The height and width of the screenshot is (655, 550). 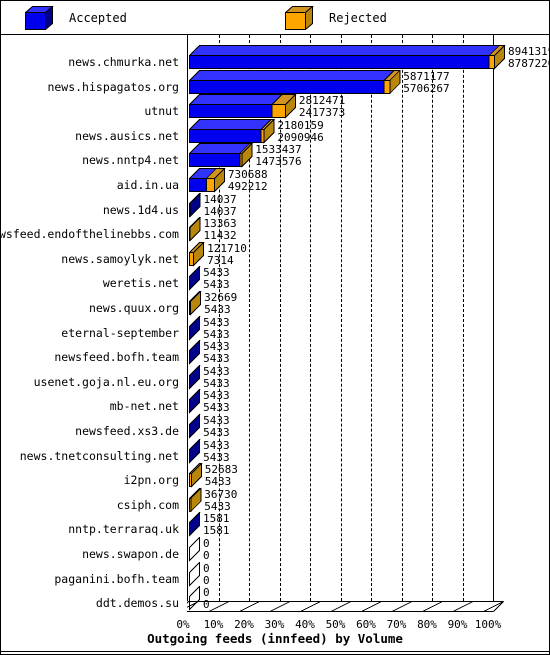 What do you see at coordinates (247, 174) in the screenshot?
I see `bar-value-total: 730688` at bounding box center [247, 174].